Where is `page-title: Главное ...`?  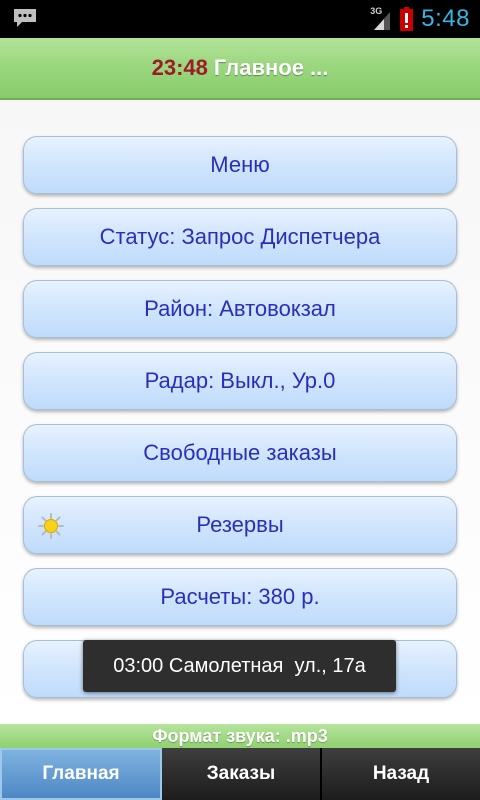 page-title: Главное ... is located at coordinates (271, 67).